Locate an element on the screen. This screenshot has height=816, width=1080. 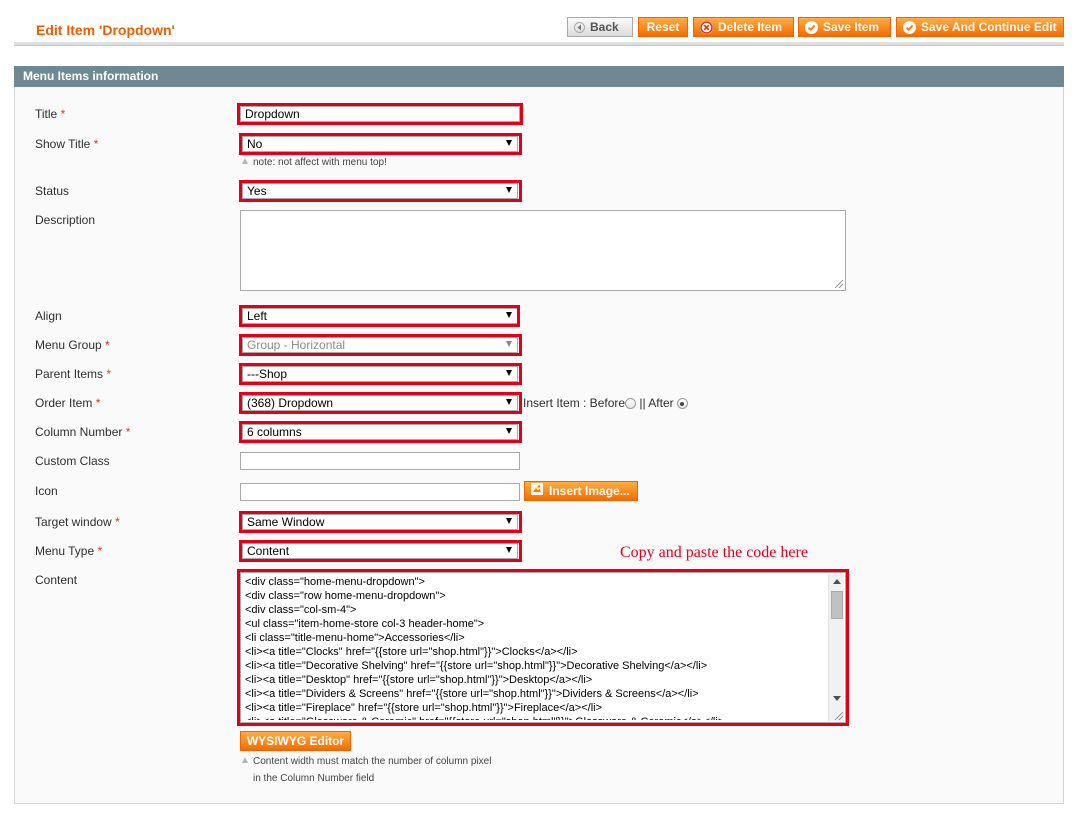
description-label: Description is located at coordinates (65, 220).